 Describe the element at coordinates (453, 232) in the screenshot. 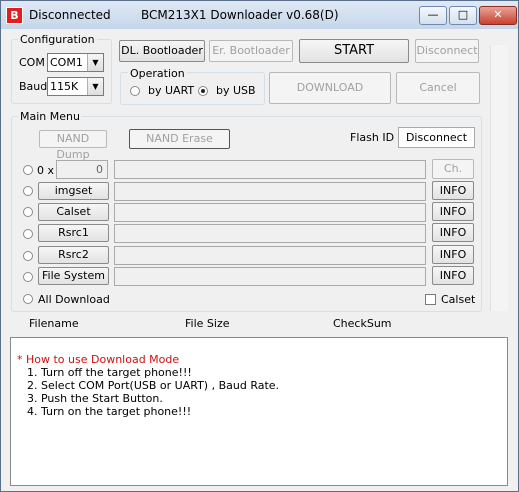

I see `rsrc1-info-button: INFO` at that location.